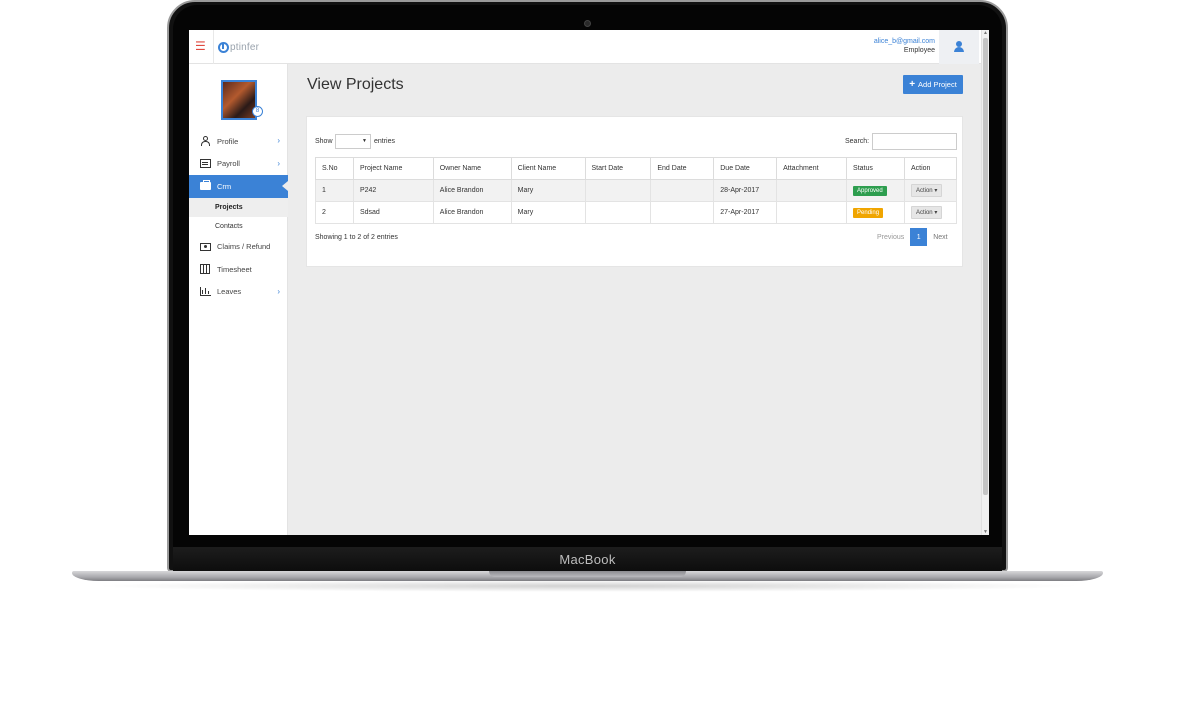 This screenshot has height=716, width=1185. What do you see at coordinates (242, 100) in the screenshot?
I see `avatar: 8` at bounding box center [242, 100].